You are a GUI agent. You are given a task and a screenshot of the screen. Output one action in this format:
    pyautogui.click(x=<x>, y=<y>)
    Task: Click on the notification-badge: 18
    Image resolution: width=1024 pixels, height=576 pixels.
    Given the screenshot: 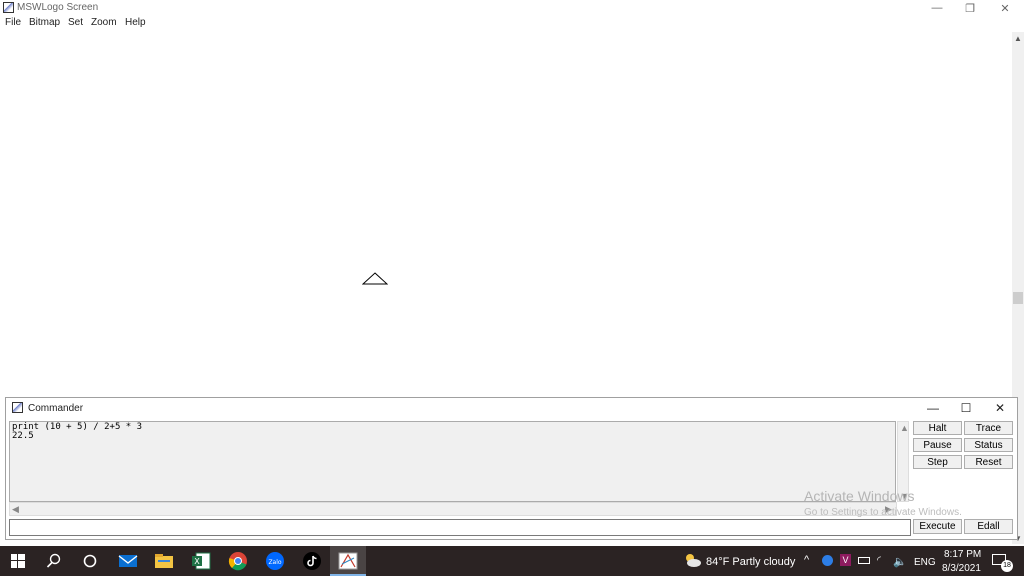 What is the action you would take?
    pyautogui.click(x=1007, y=566)
    